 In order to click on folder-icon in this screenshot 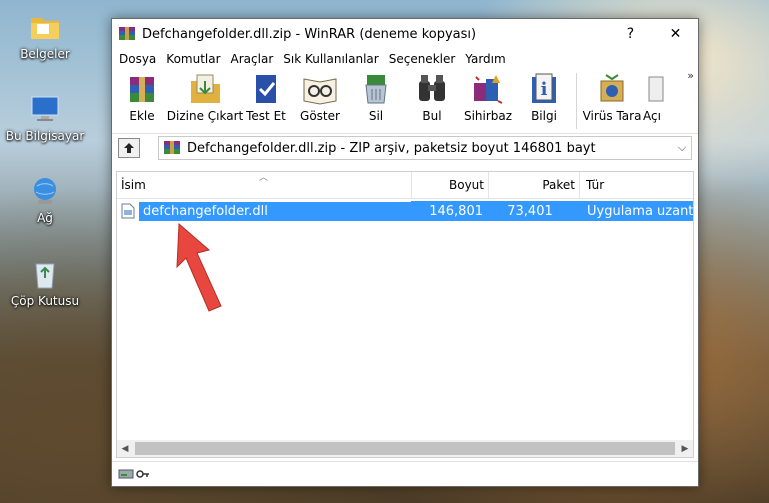, I will do `click(45, 27)`.